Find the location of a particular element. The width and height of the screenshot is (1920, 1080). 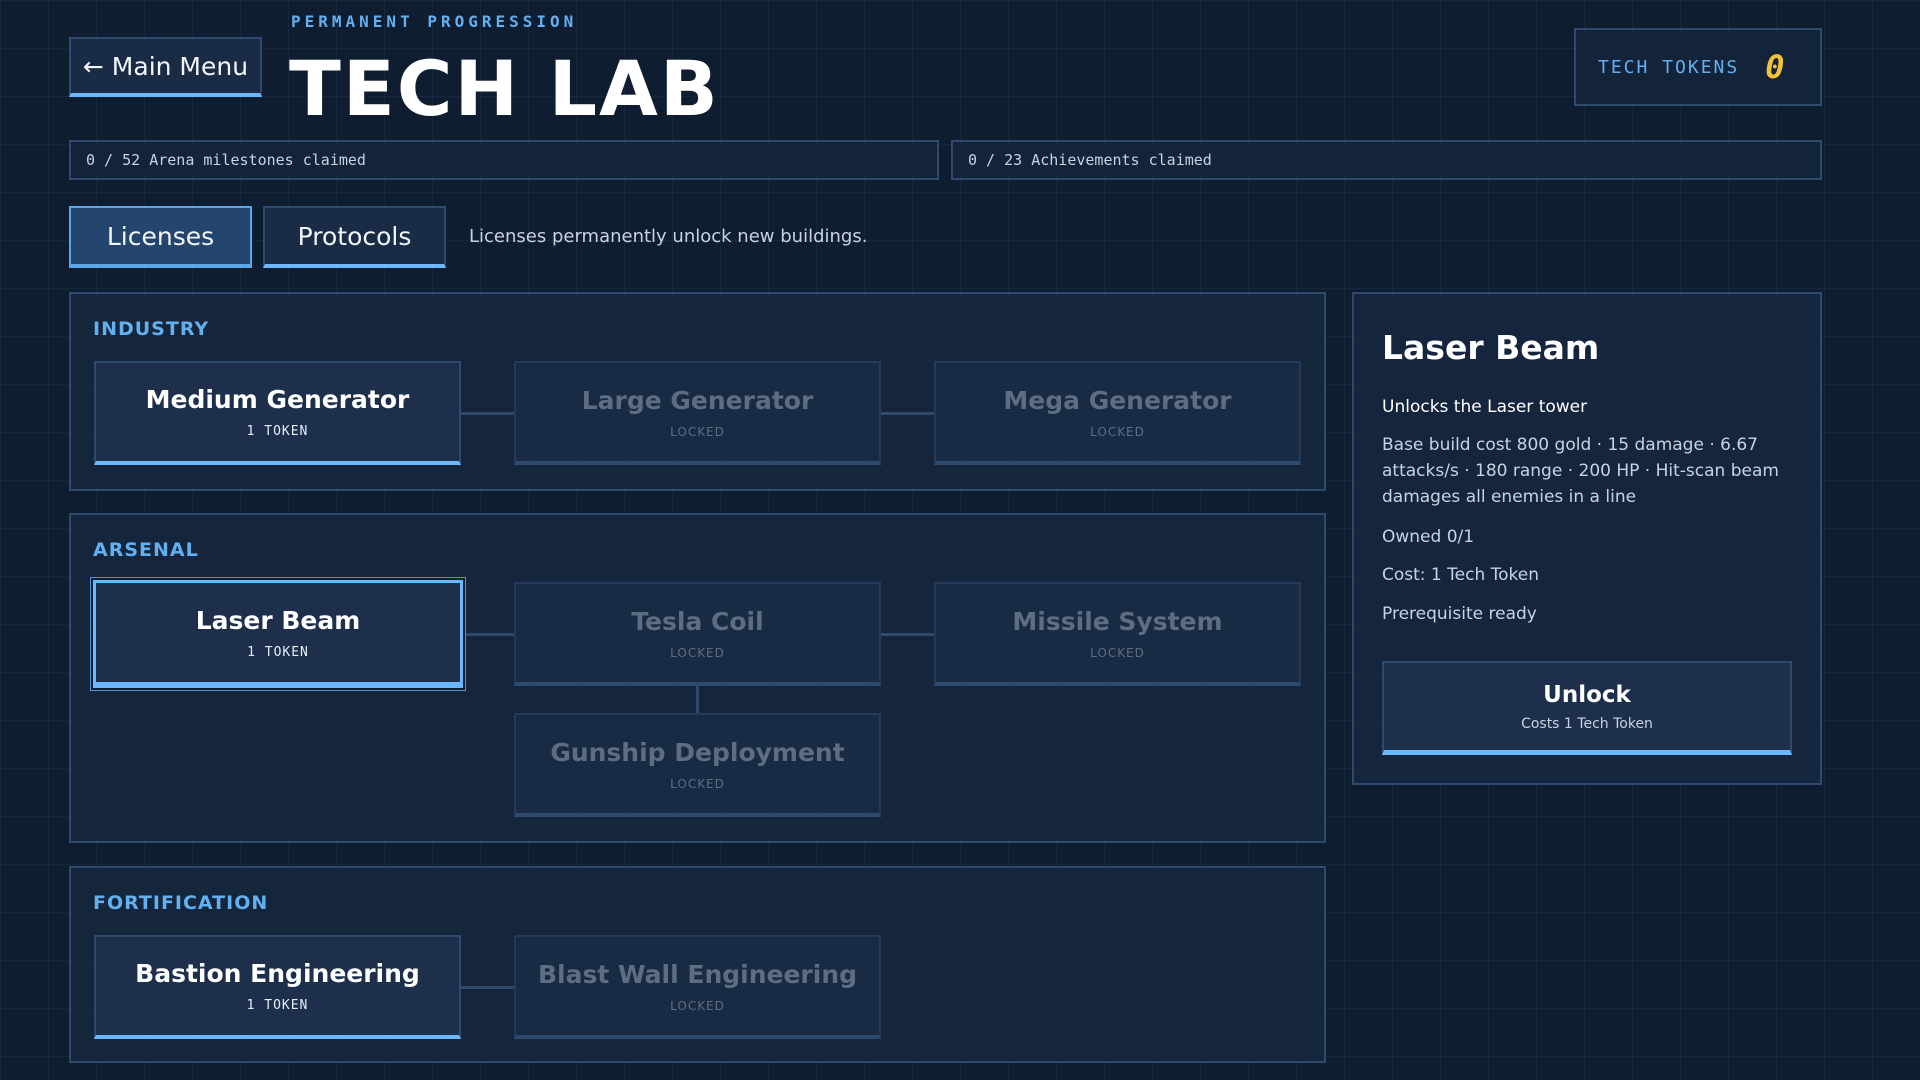

license-node-blast-wall-engineering: Blast Wall Engineering LOCKED is located at coordinates (697, 987).